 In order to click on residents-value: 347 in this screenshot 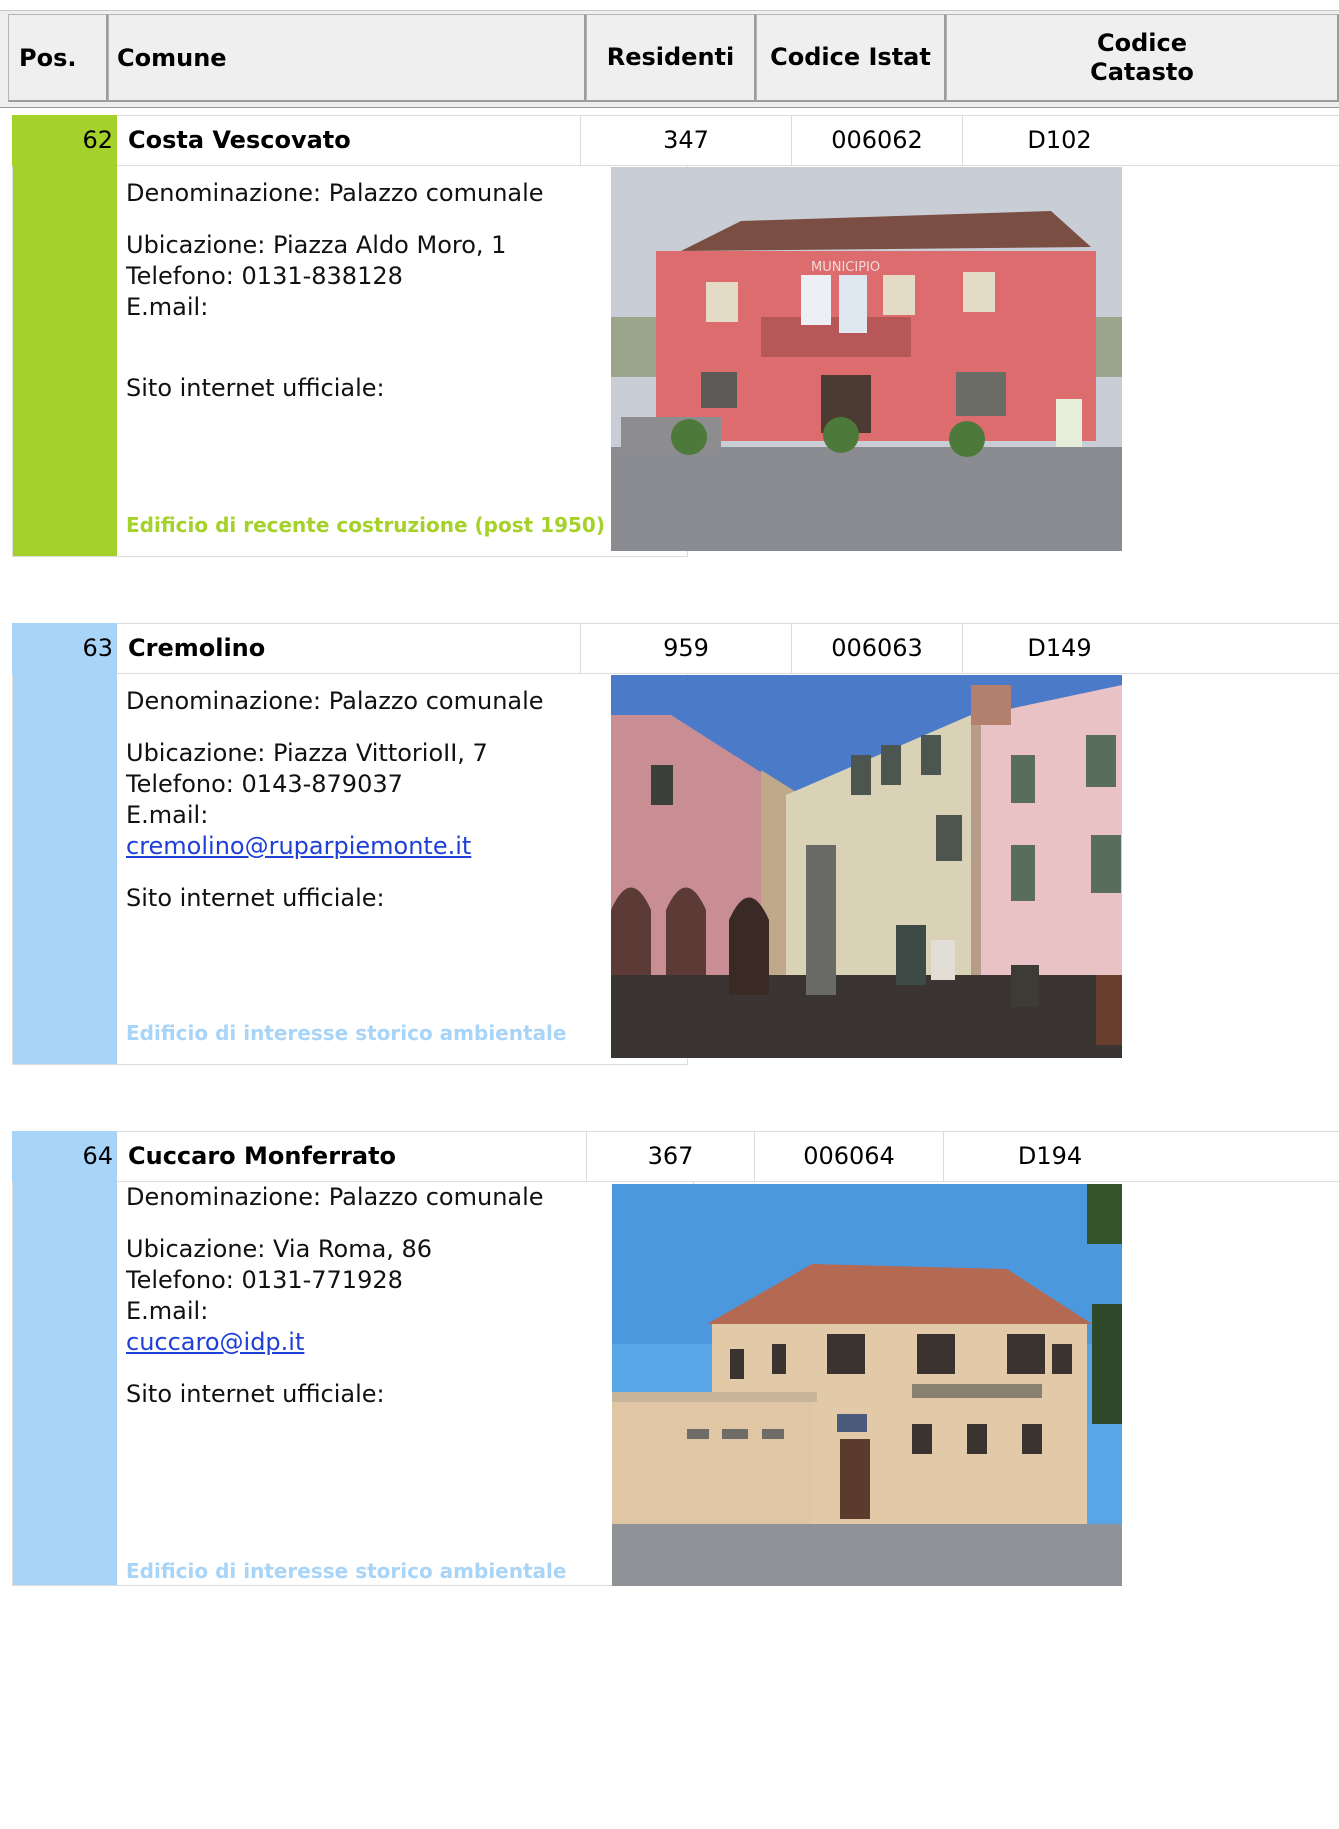, I will do `click(685, 140)`.